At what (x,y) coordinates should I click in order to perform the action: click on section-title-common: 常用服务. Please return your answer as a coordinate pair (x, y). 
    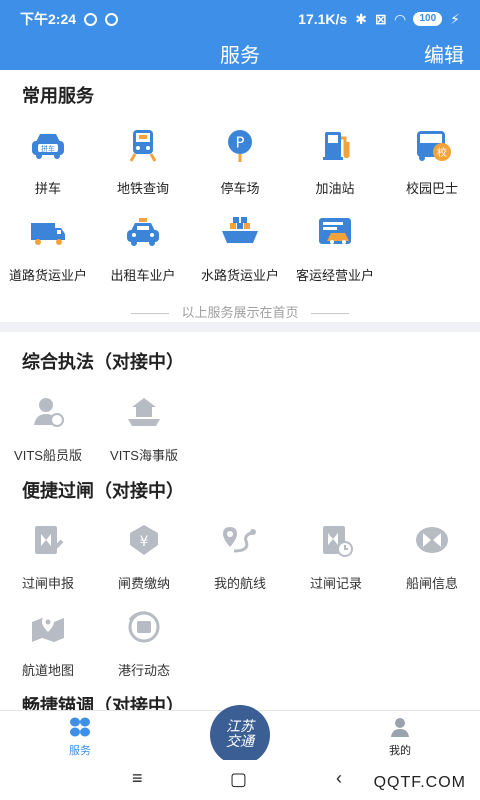
    Looking at the image, I should click on (58, 96).